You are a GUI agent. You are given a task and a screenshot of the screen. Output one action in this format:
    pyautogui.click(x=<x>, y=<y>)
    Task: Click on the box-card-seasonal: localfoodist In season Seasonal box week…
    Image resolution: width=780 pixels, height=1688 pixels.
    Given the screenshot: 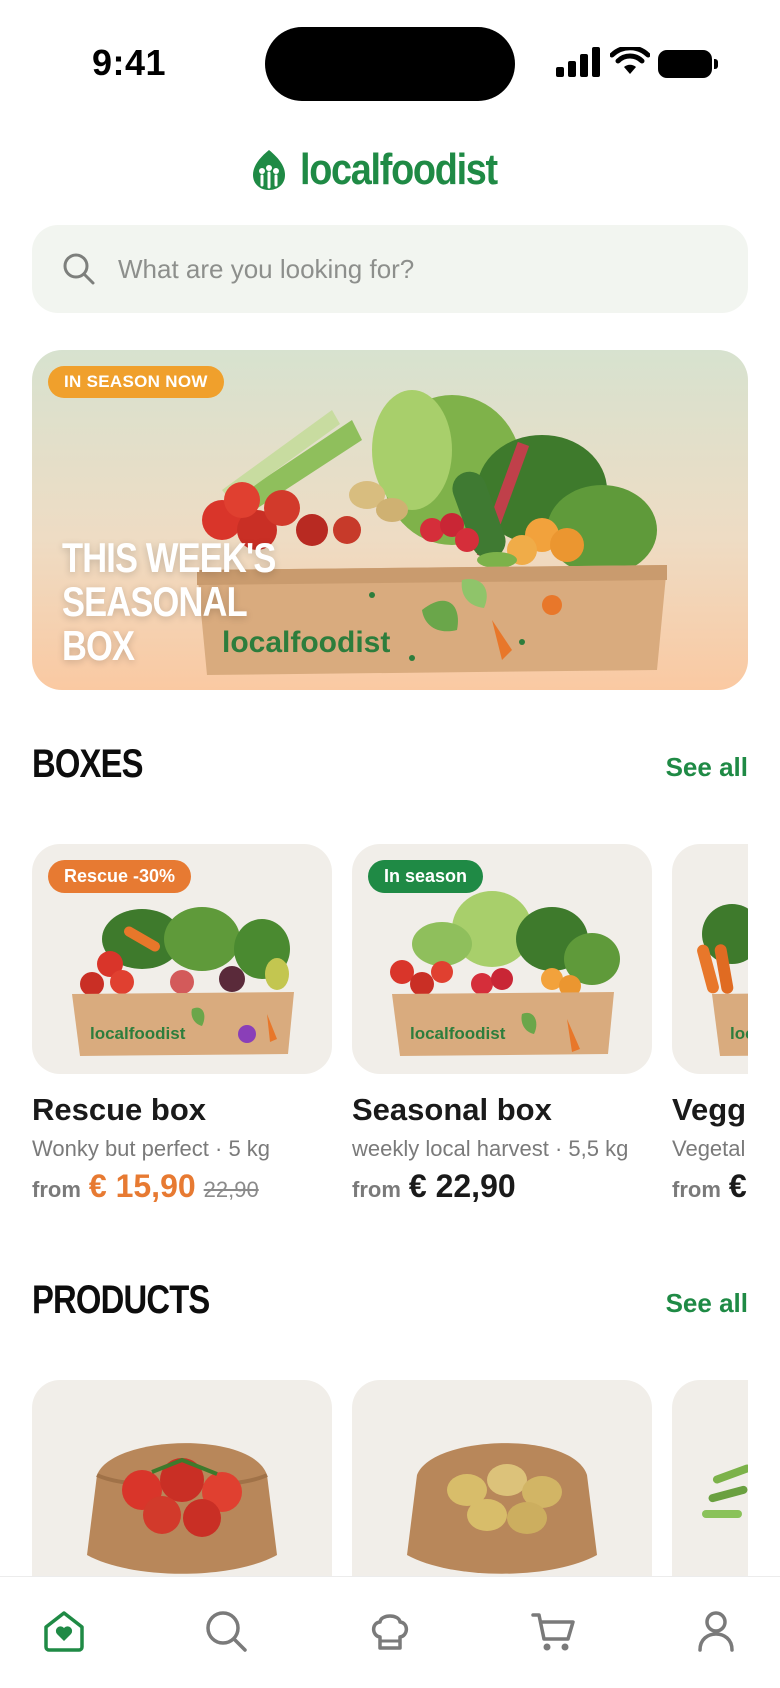 What is the action you would take?
    pyautogui.click(x=502, y=1024)
    